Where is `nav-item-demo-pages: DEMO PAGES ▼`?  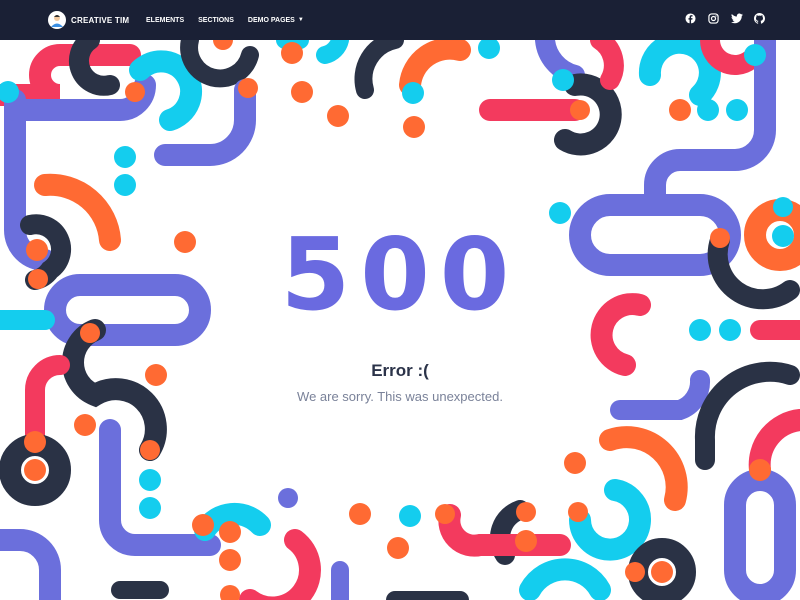
nav-item-demo-pages: DEMO PAGES ▼ is located at coordinates (276, 20).